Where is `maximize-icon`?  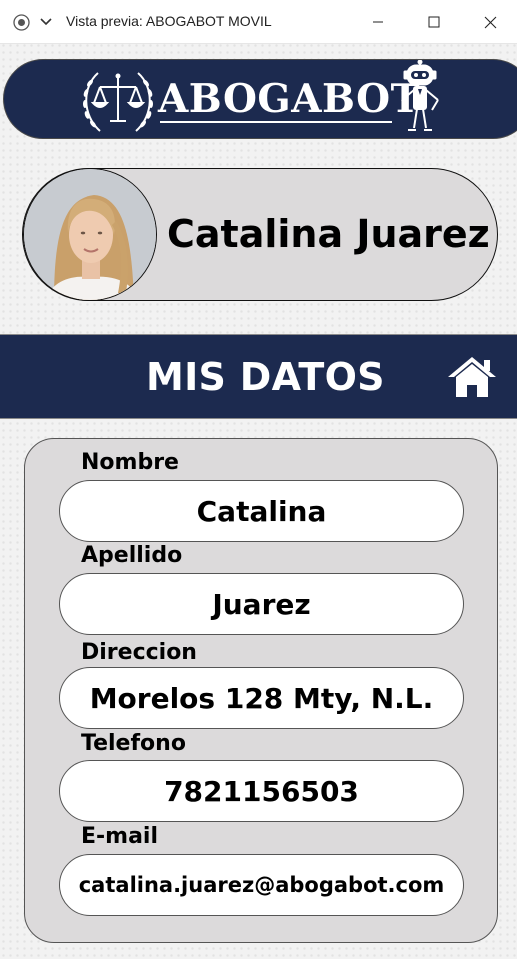 maximize-icon is located at coordinates (434, 22).